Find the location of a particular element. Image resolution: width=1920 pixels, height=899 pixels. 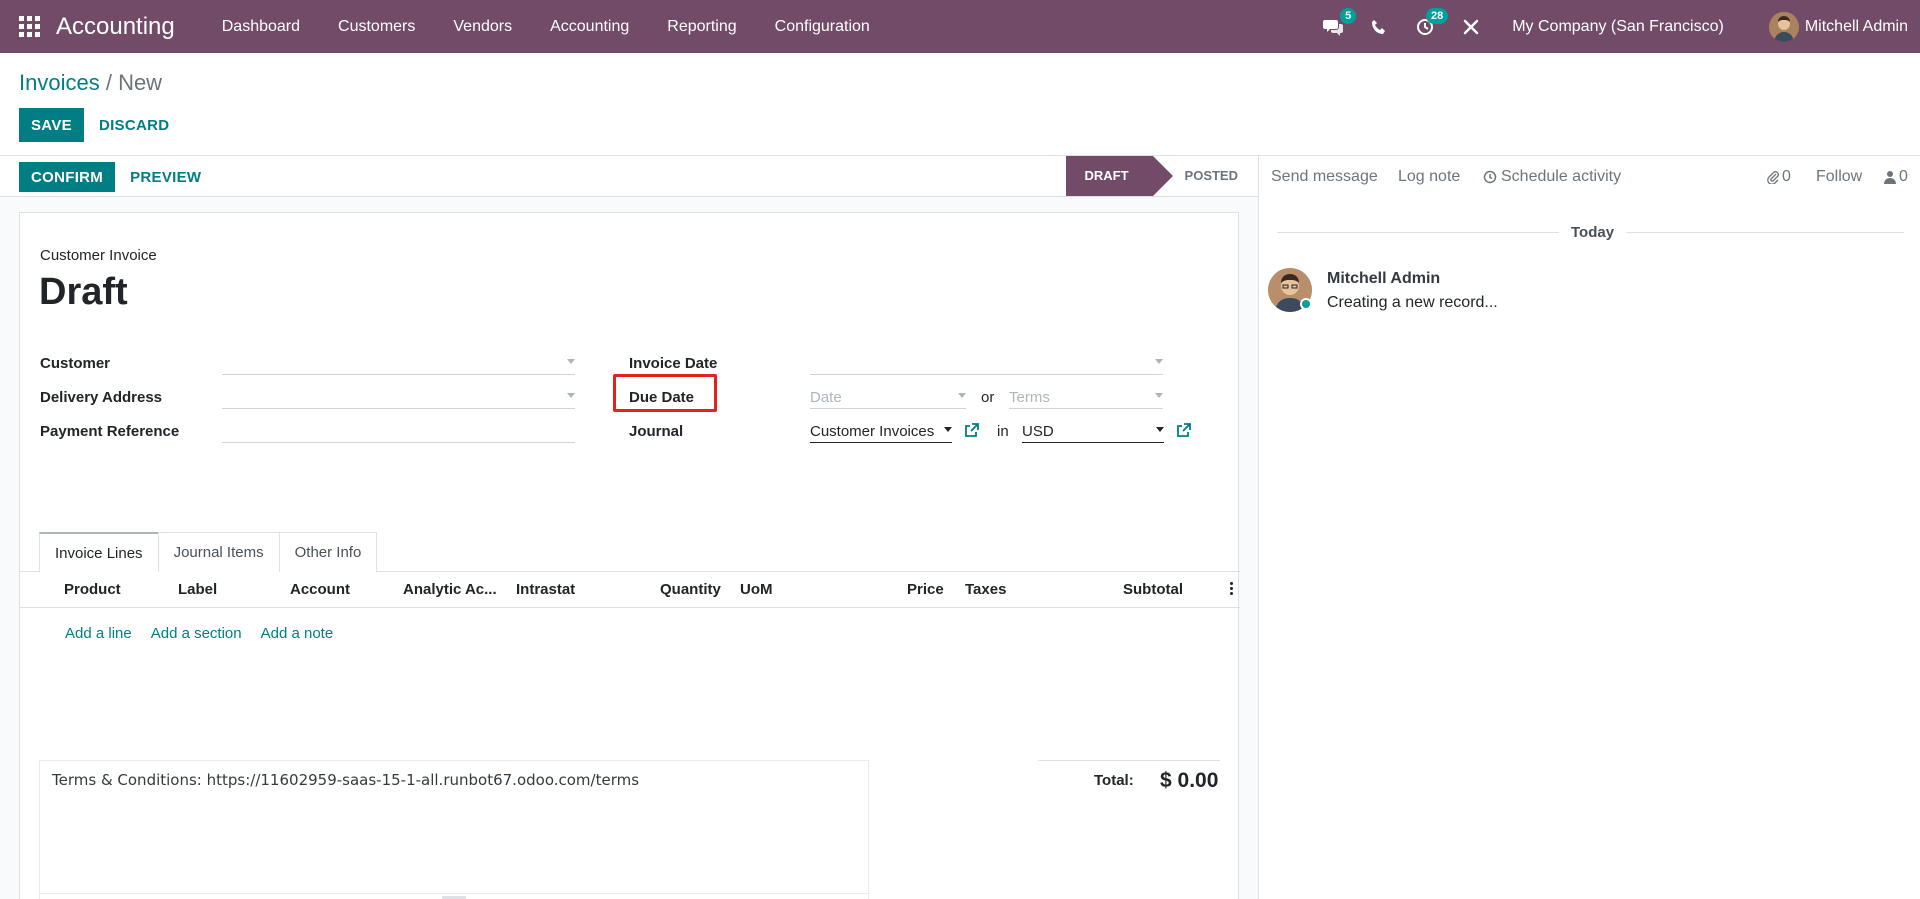

due-date-placeholder: Date is located at coordinates (826, 397).